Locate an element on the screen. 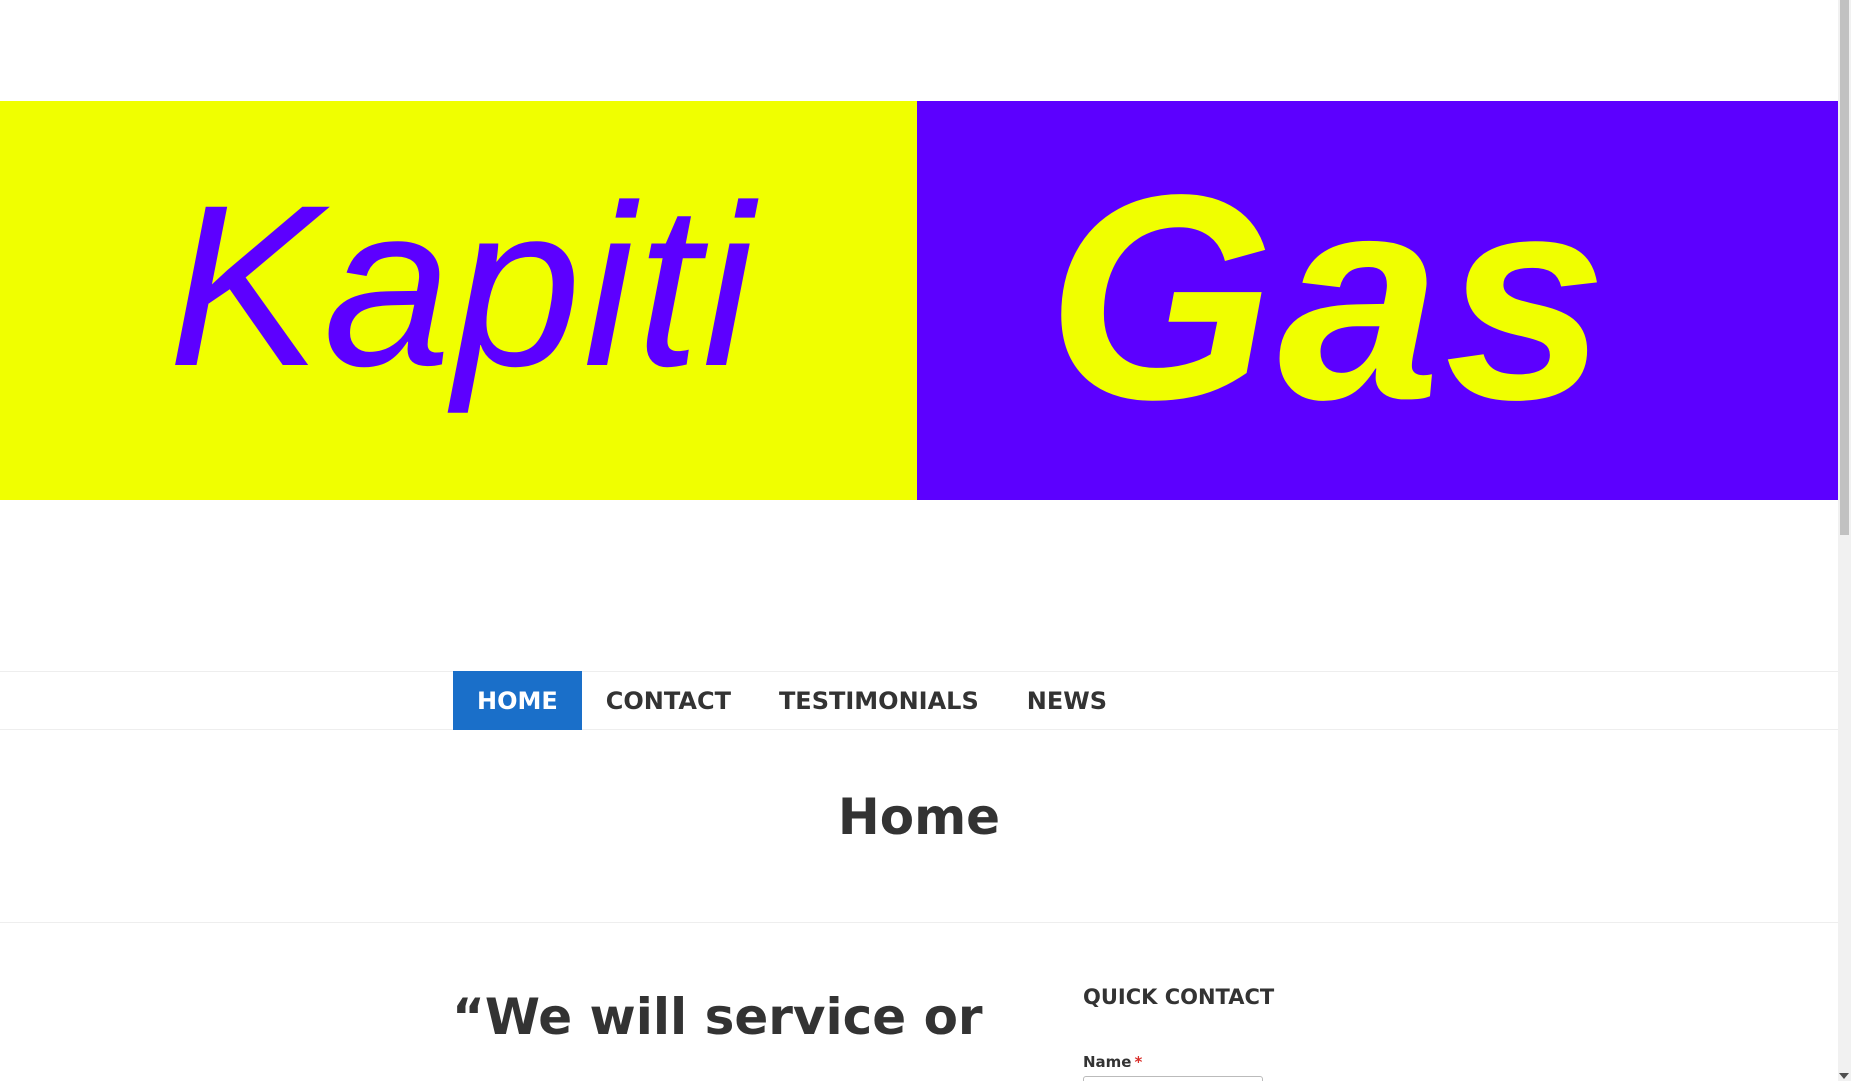 The width and height of the screenshot is (1851, 1081). name-field is located at coordinates (1173, 1078).